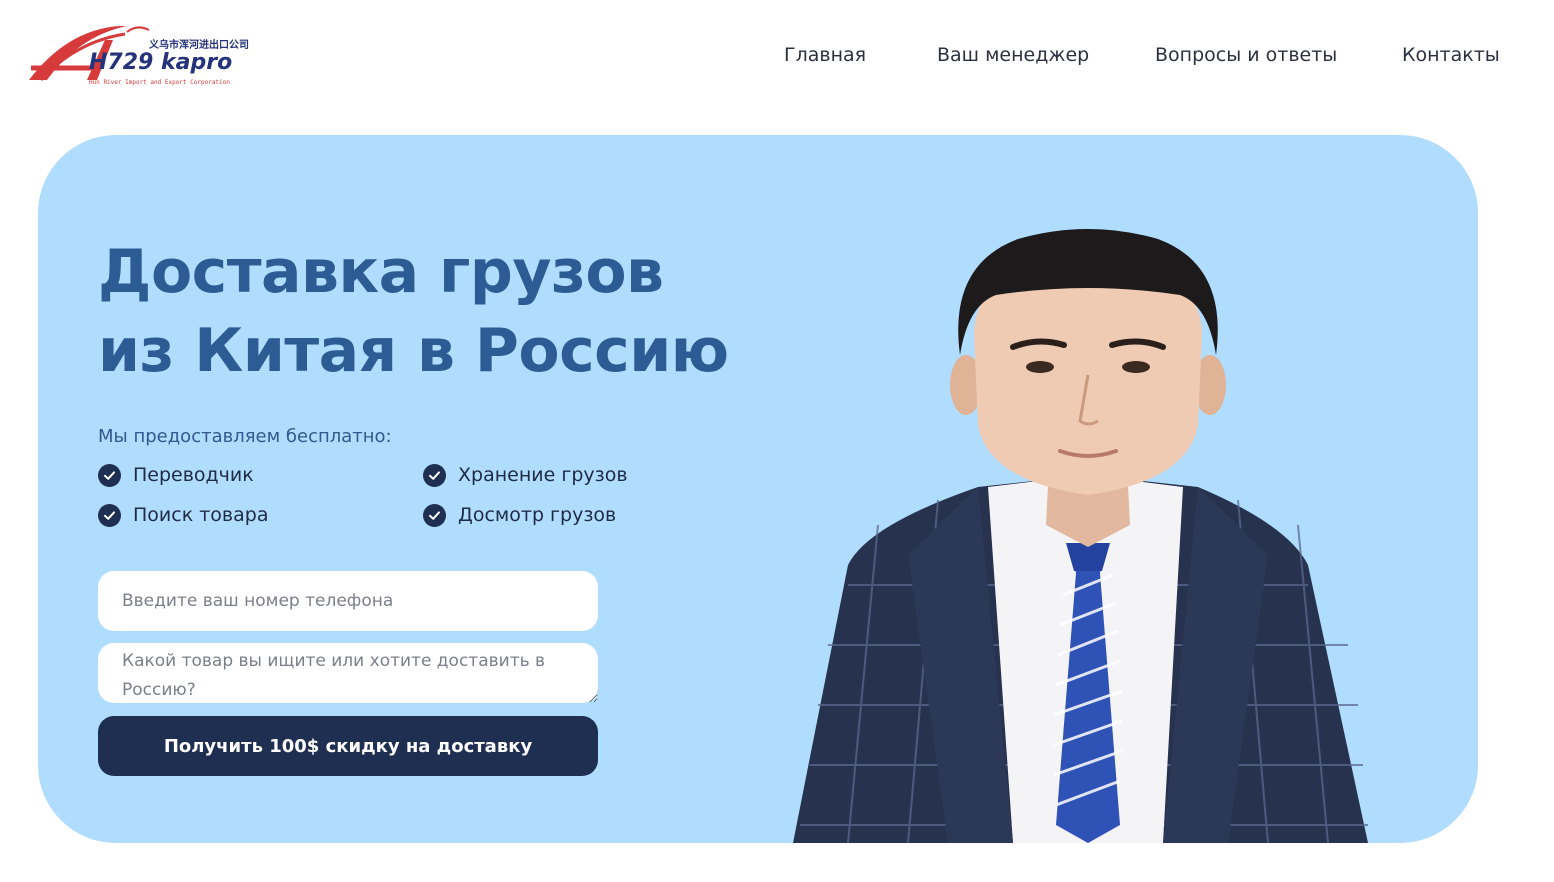  Describe the element at coordinates (348, 746) in the screenshot. I see `discount-submit-button: Получить 100$ скидку на доставку` at that location.